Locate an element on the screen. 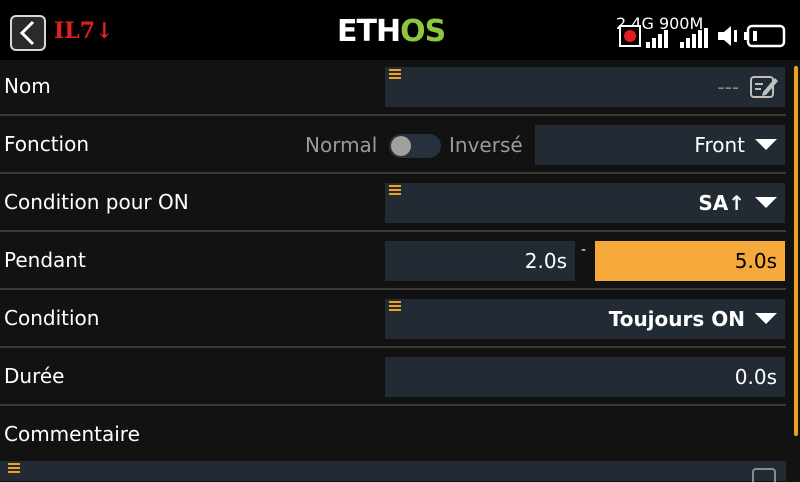 This screenshot has height=482, width=800. logical-switch-indicator: IL7↓ is located at coordinates (84, 31).